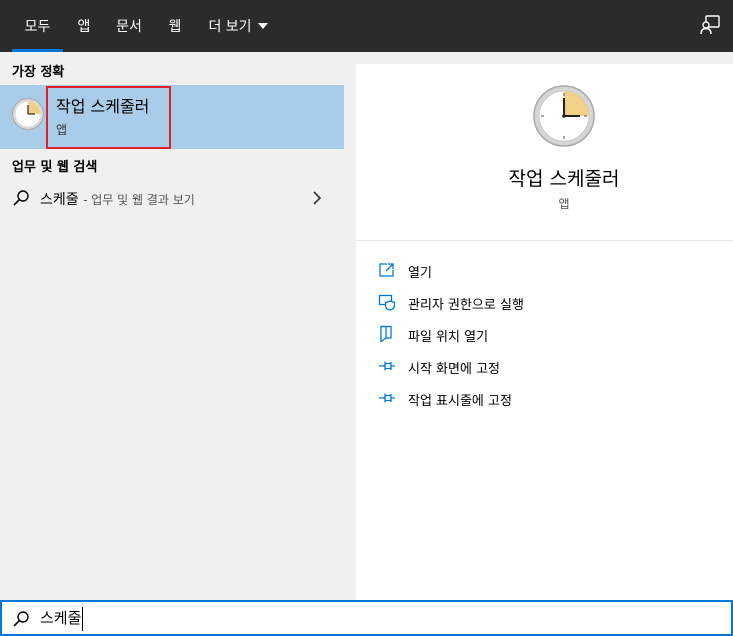 The width and height of the screenshot is (733, 636). Describe the element at coordinates (548, 335) in the screenshot. I see `action-open-file-location: 파일 위치 열기` at that location.